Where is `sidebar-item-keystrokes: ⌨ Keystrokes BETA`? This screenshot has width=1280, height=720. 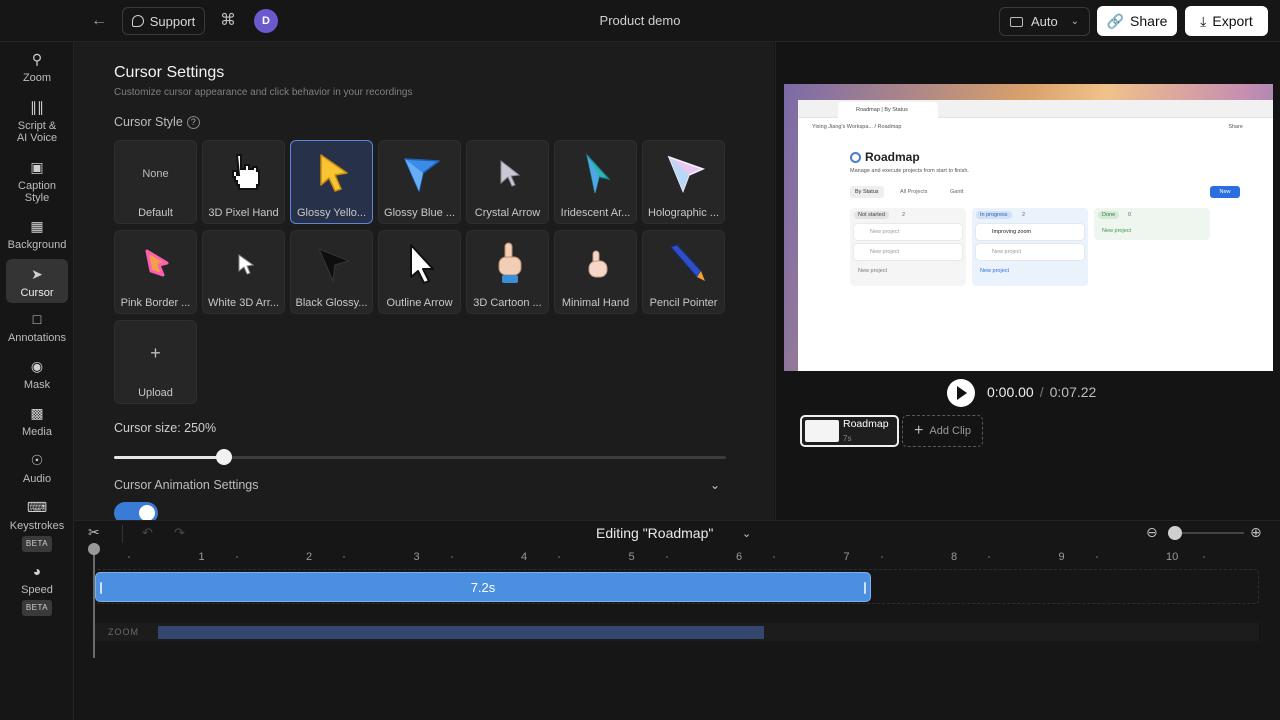 sidebar-item-keystrokes: ⌨ Keystrokes BETA is located at coordinates (37, 527).